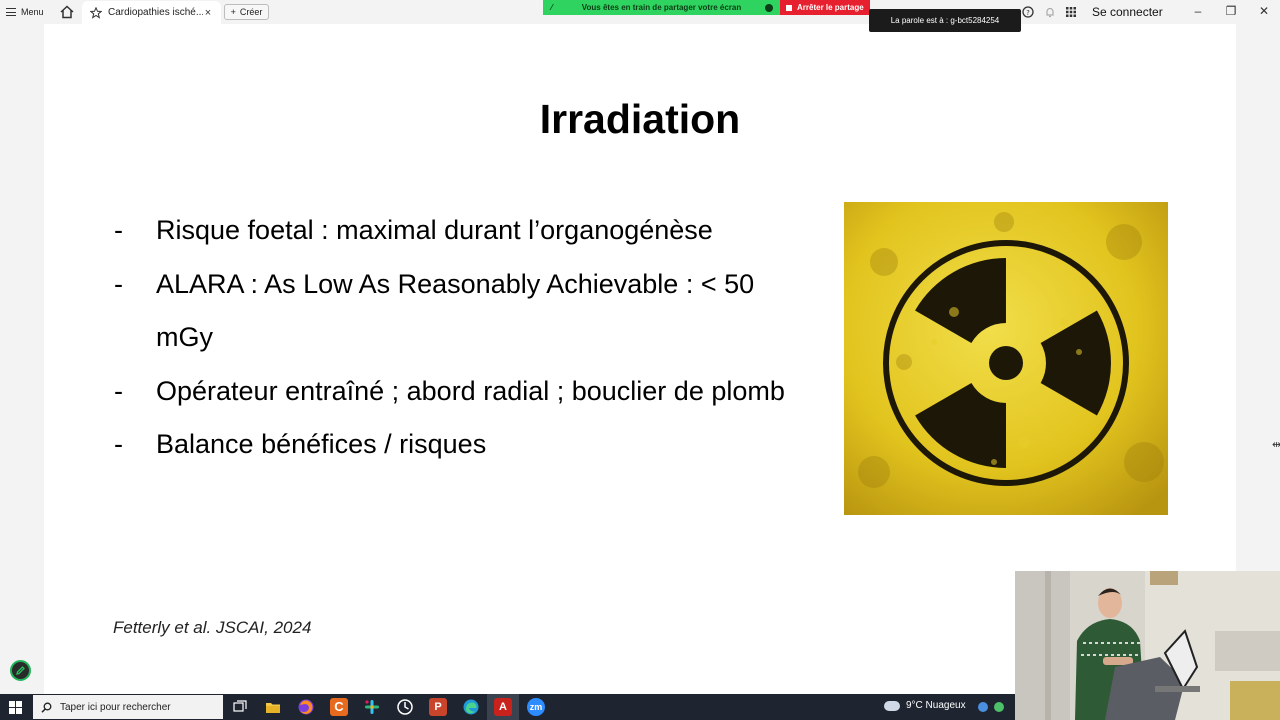  Describe the element at coordinates (1276, 445) in the screenshot. I see `resize-cursor-icon: ⇹` at that location.